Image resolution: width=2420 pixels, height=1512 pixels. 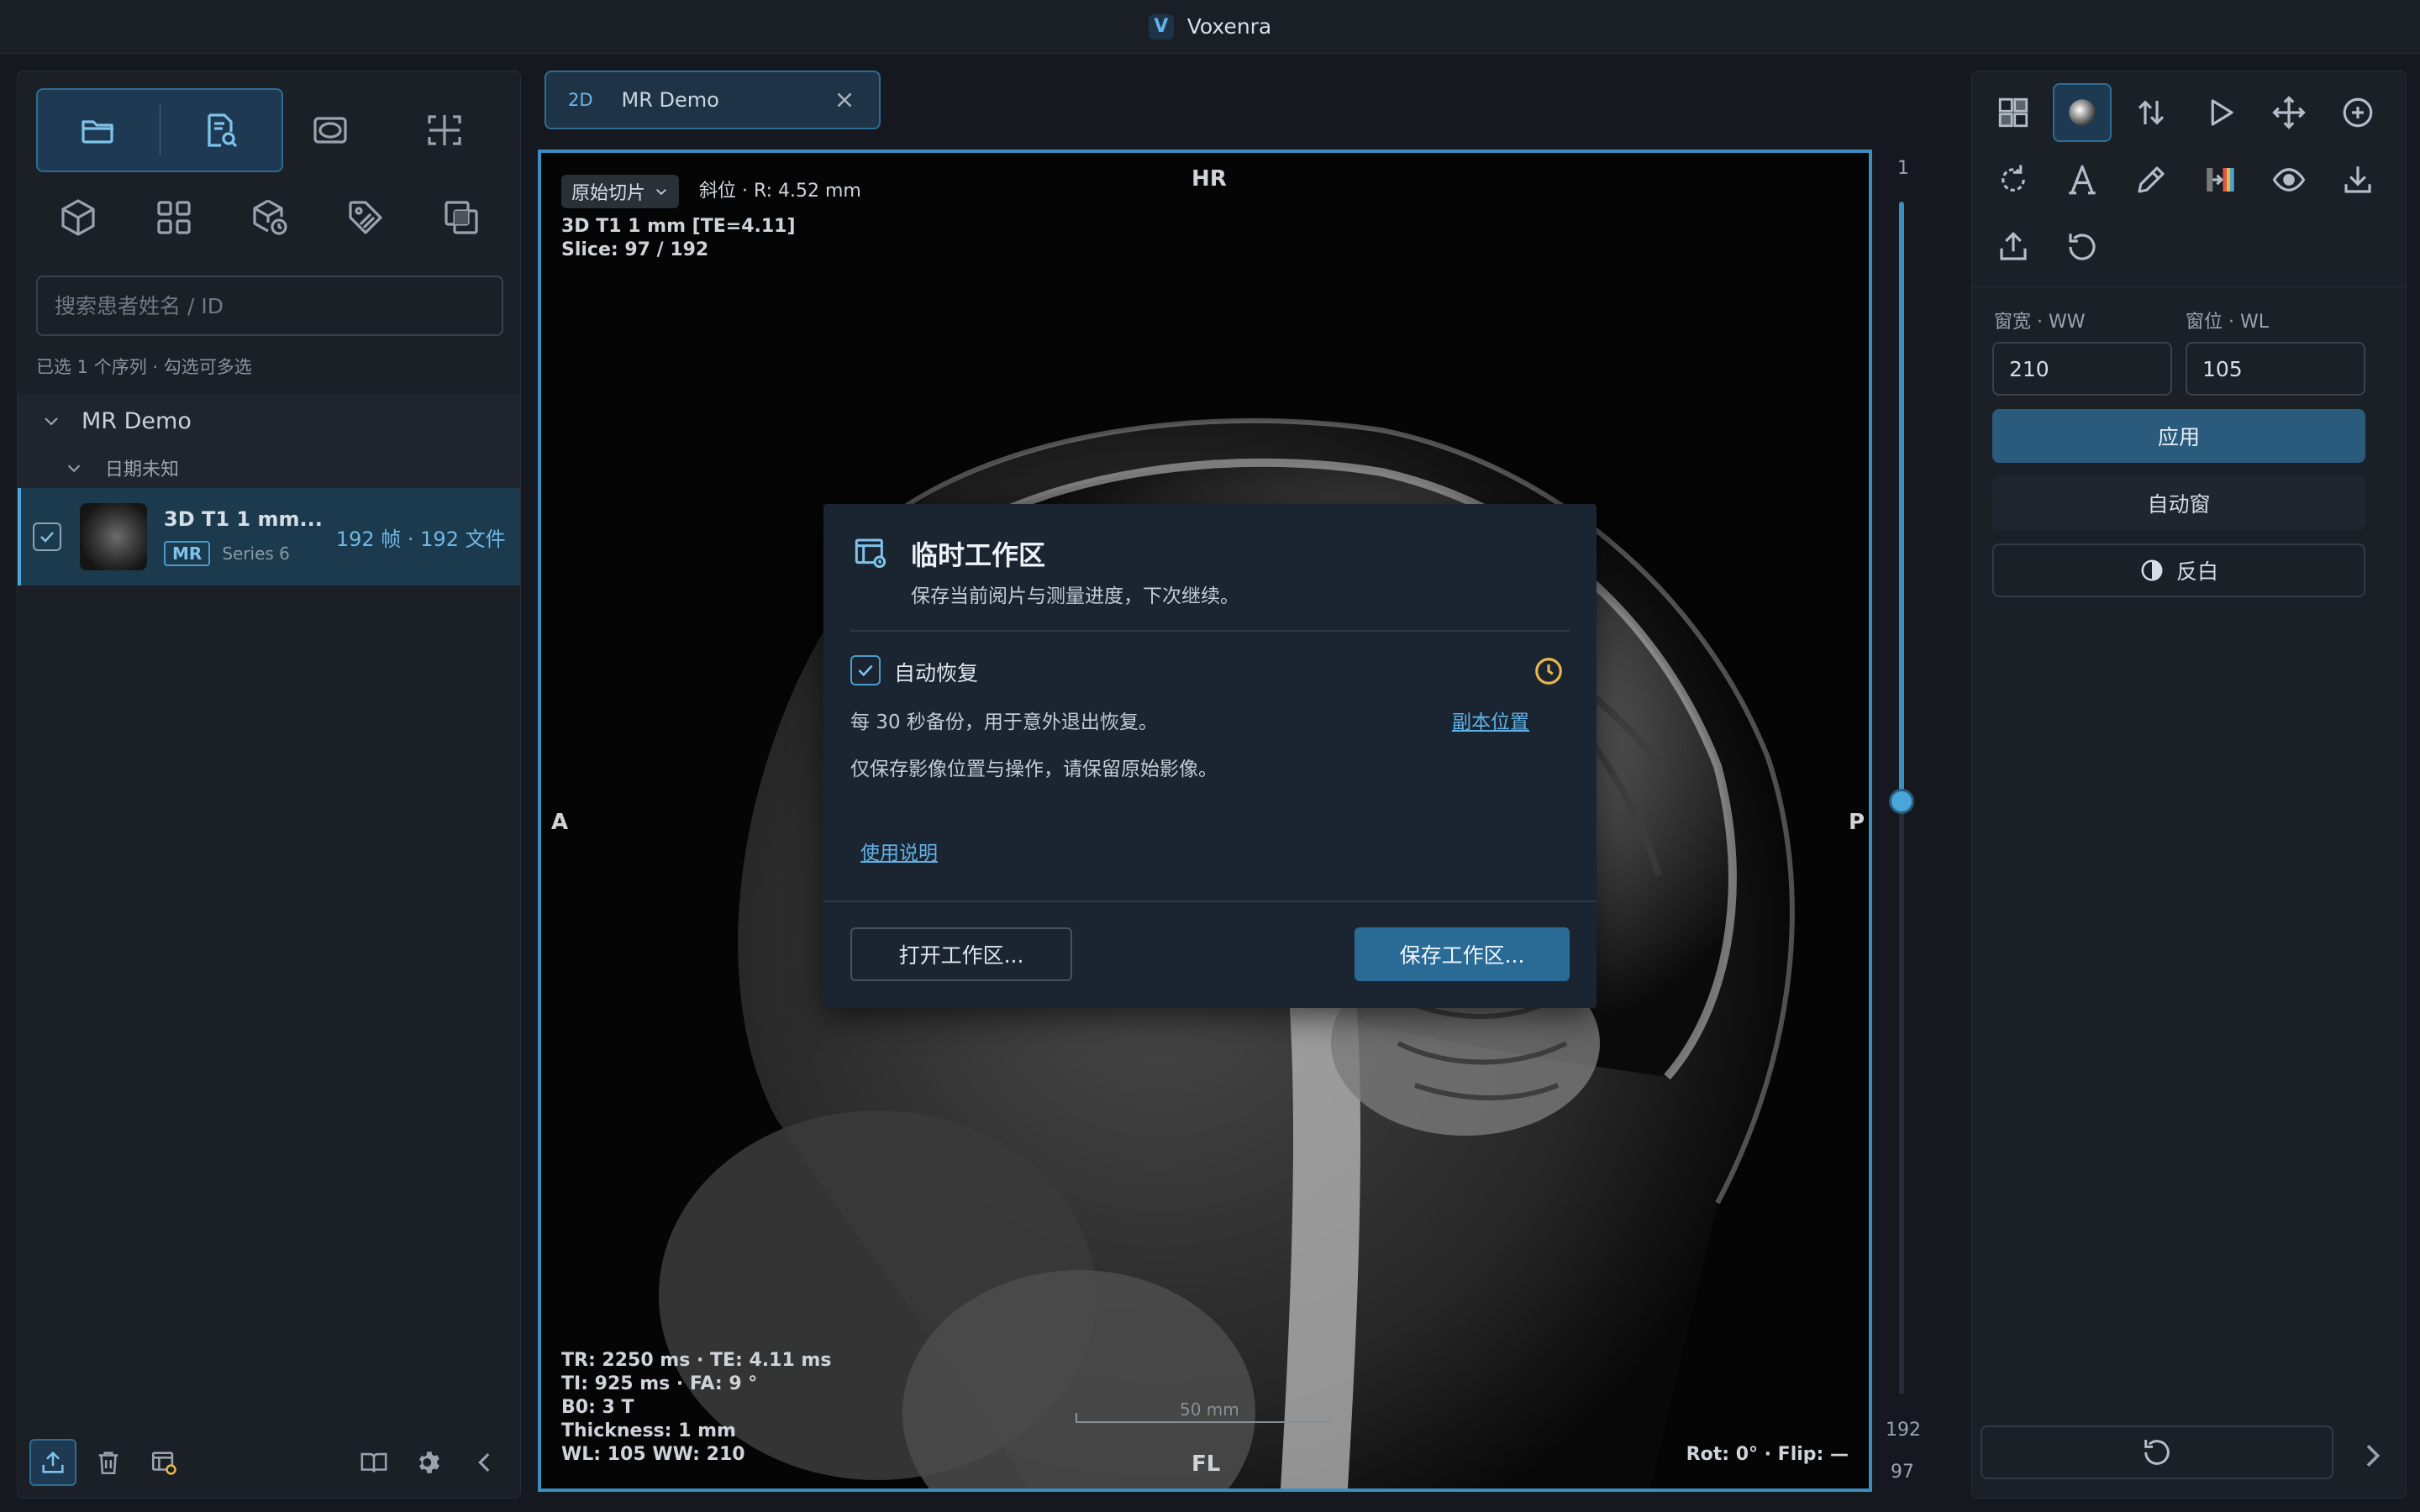 I want to click on scroll-button, so click(x=2151, y=112).